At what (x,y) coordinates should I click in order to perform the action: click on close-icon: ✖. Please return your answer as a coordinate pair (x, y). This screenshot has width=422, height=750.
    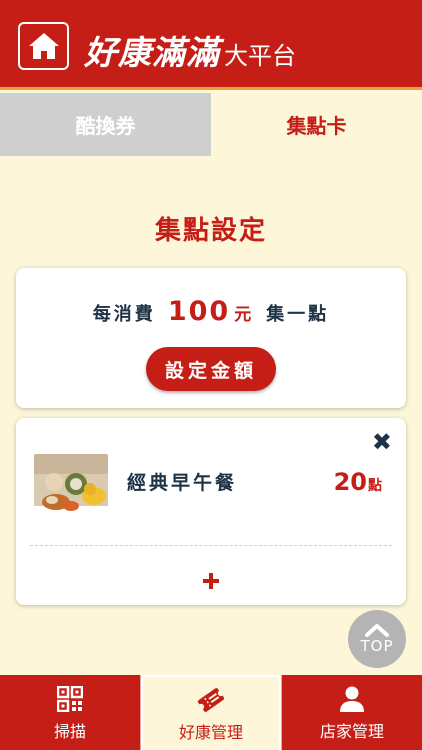
    Looking at the image, I should click on (382, 442).